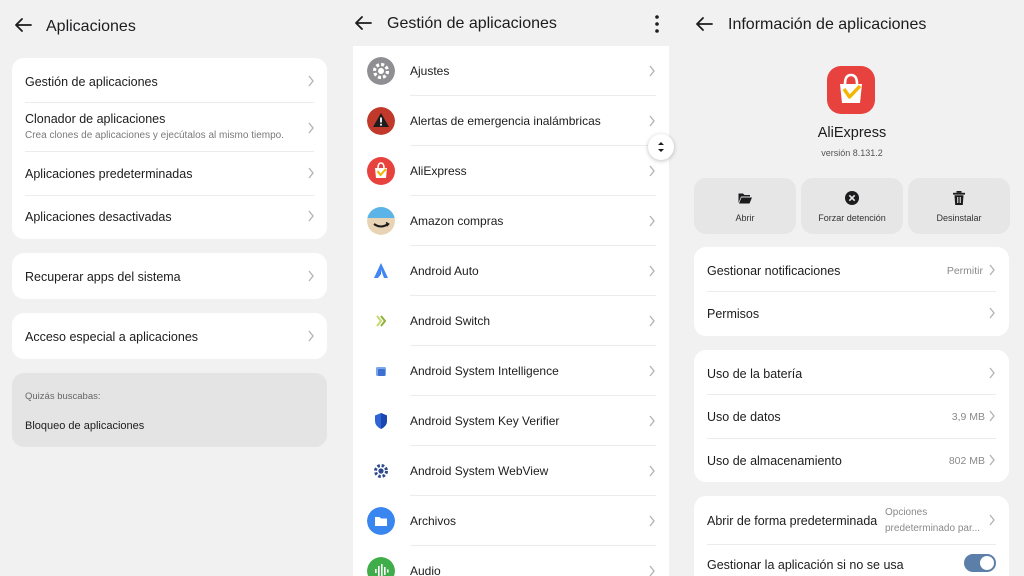 The image size is (1024, 576). I want to click on row-label: Uso de almacenamiento, so click(774, 461).